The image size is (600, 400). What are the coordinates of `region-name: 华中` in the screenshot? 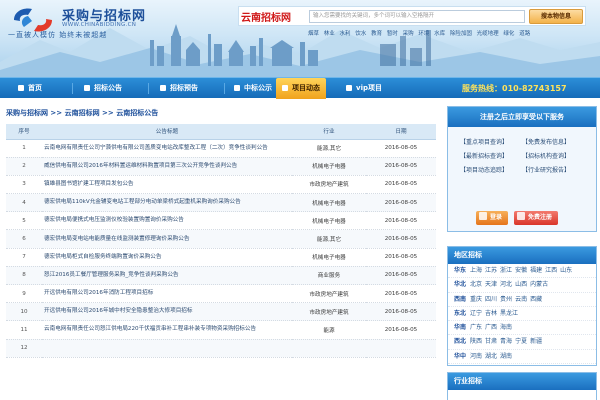 It's located at (460, 356).